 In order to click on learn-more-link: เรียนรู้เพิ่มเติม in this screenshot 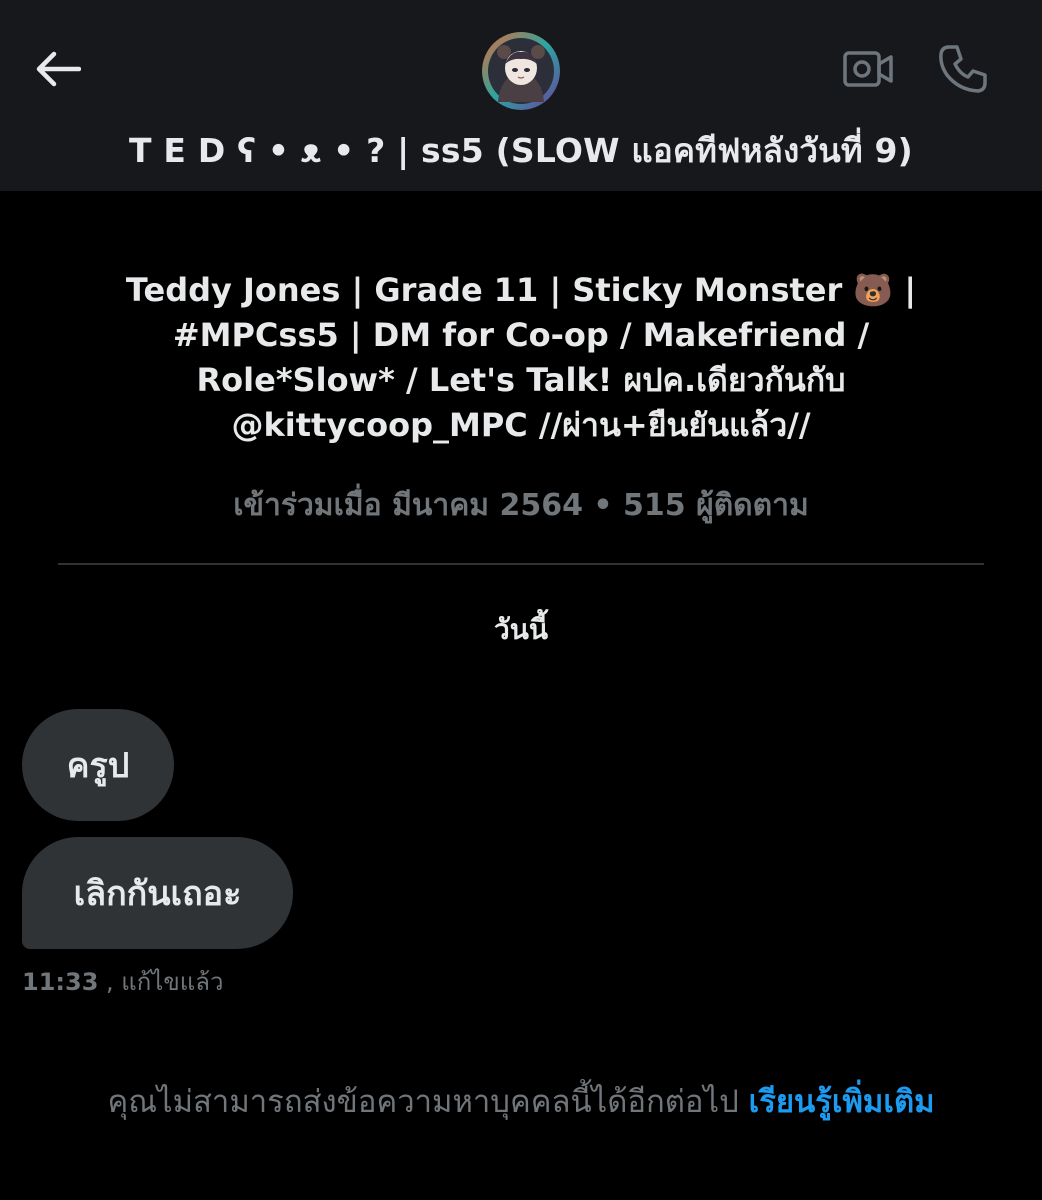, I will do `click(842, 1102)`.